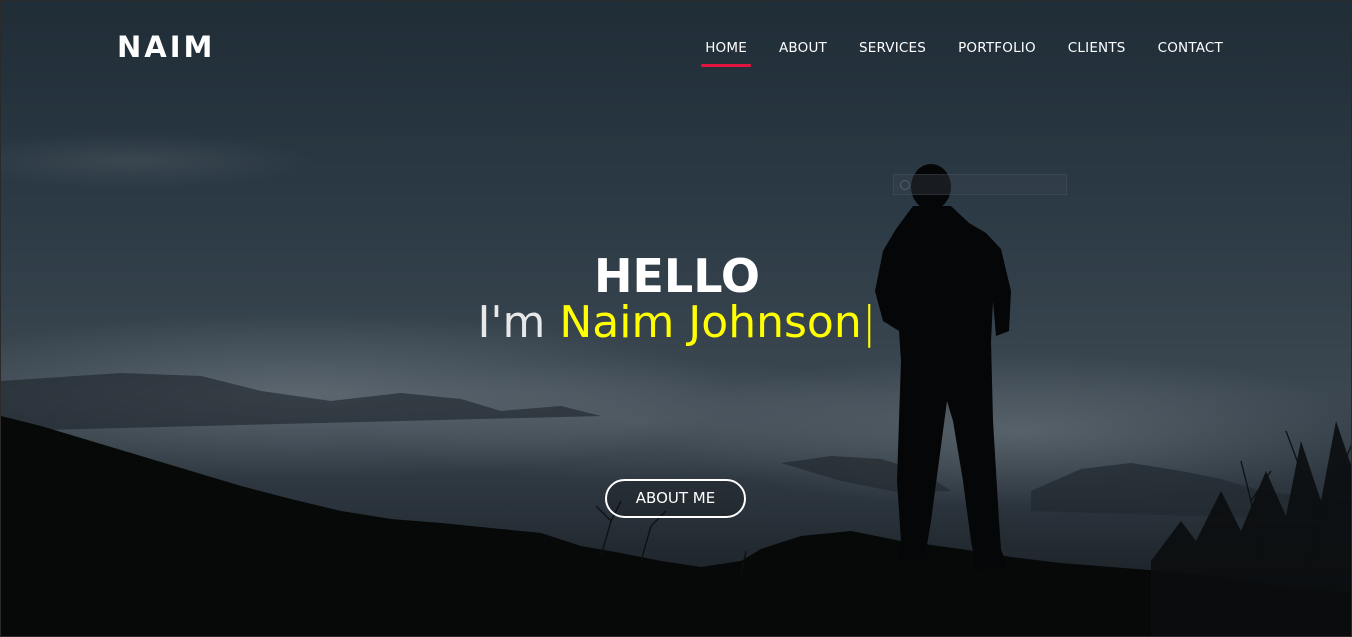 The height and width of the screenshot is (637, 1352). I want to click on typing-cursor: |, so click(869, 322).